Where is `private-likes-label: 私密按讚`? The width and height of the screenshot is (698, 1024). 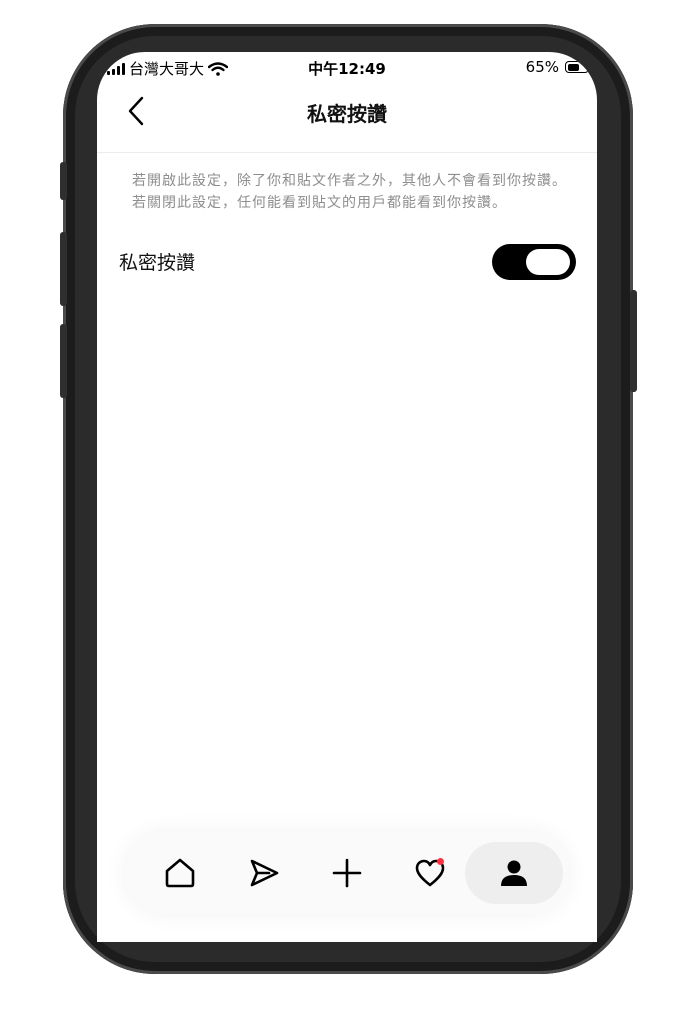 private-likes-label: 私密按讚 is located at coordinates (157, 263).